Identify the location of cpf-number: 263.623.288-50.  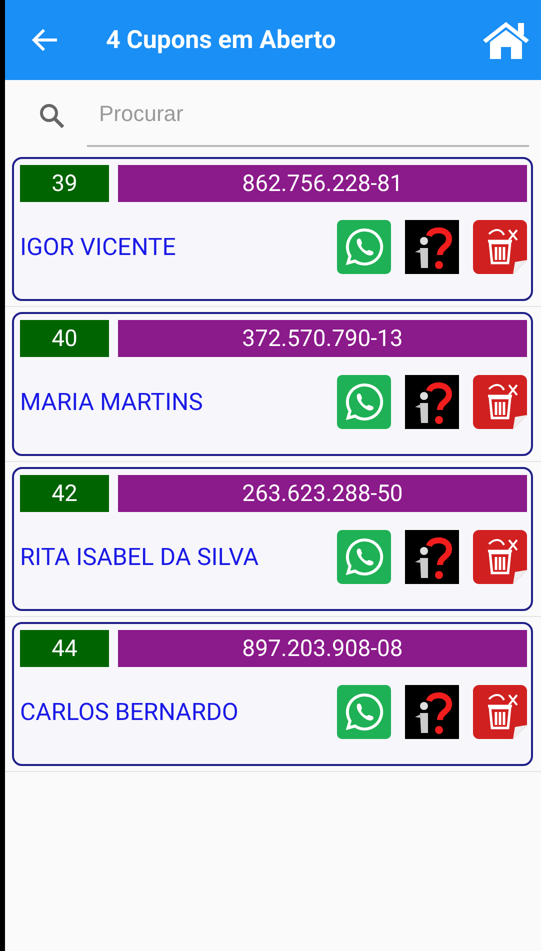
(322, 493).